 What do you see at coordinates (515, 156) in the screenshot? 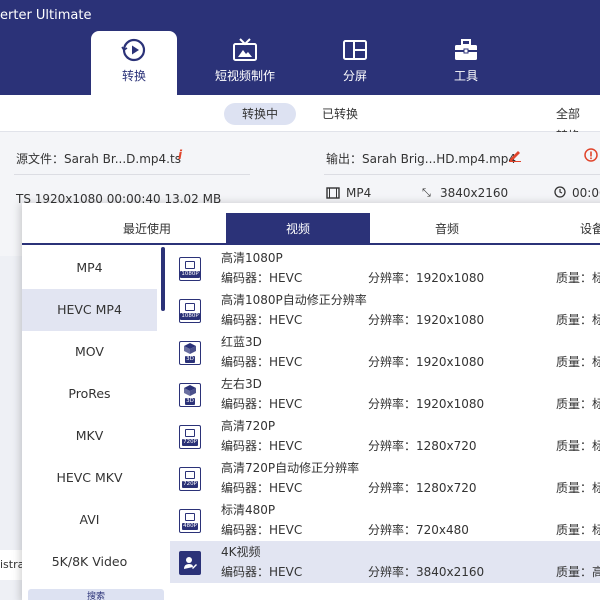
I see `edit-icon` at bounding box center [515, 156].